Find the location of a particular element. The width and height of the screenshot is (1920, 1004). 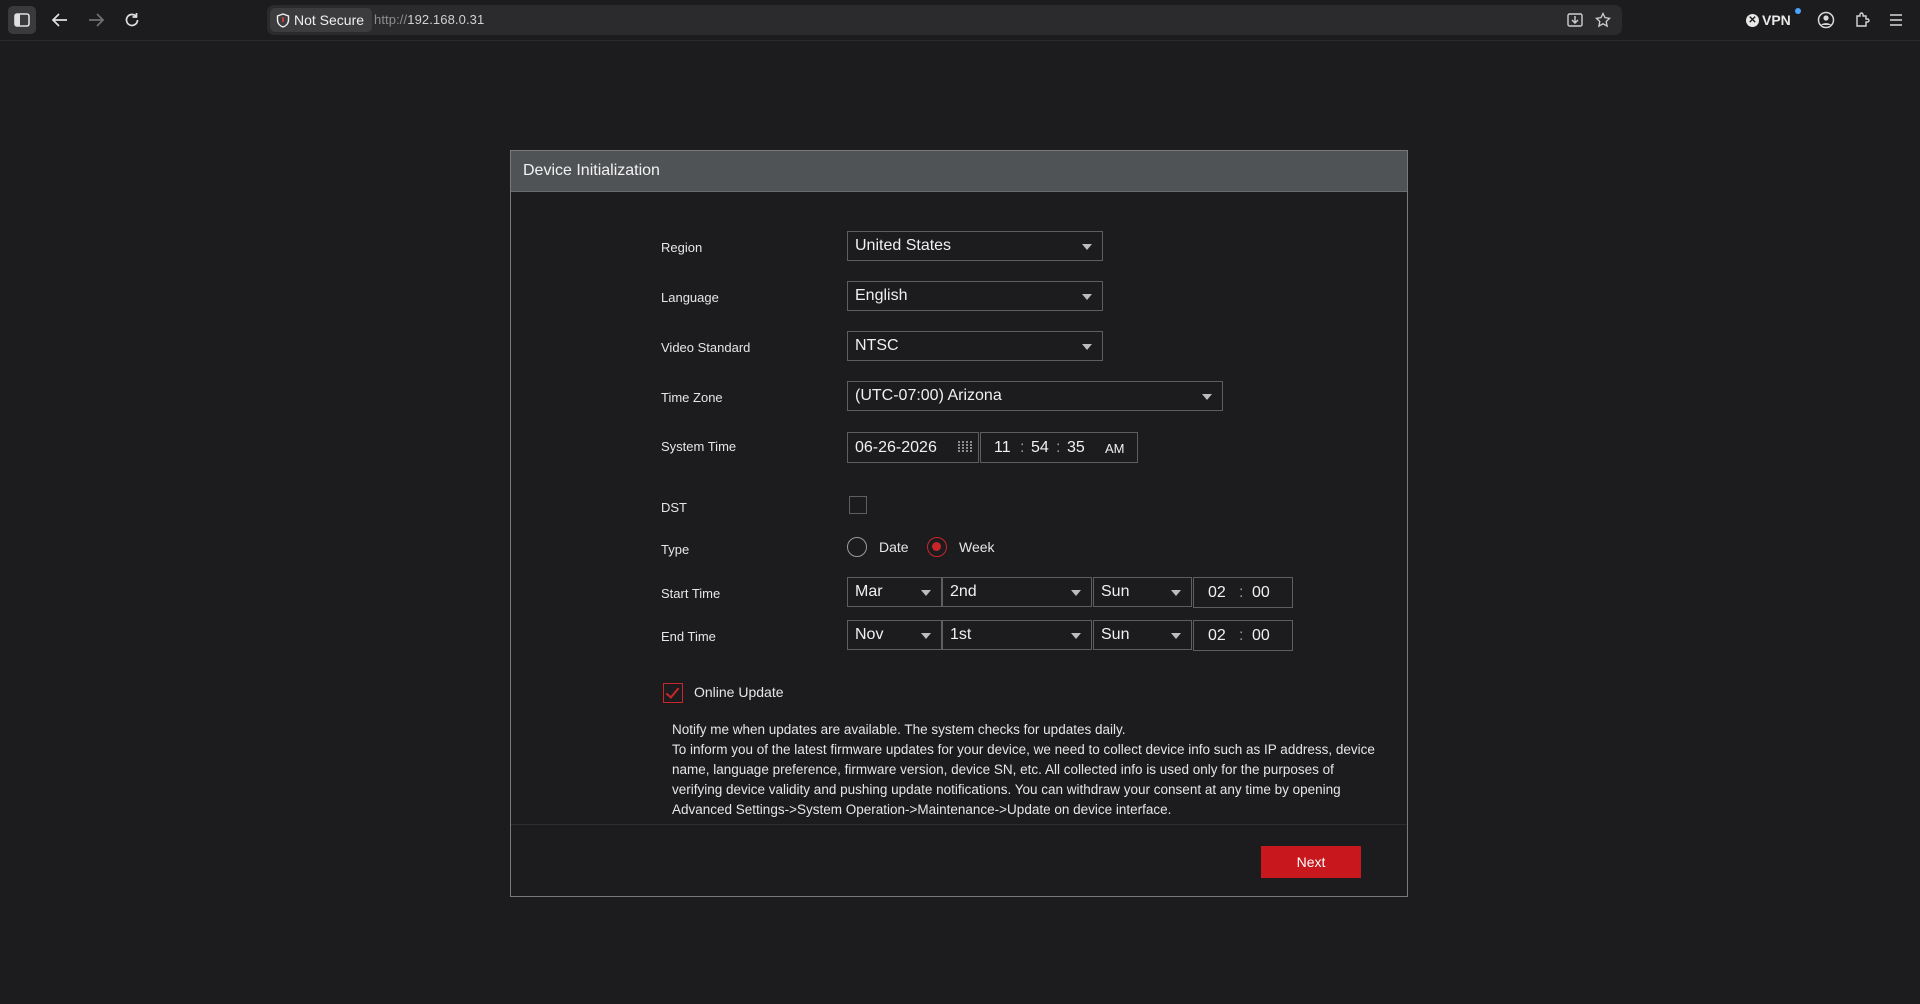

language-label: Language is located at coordinates (690, 297).